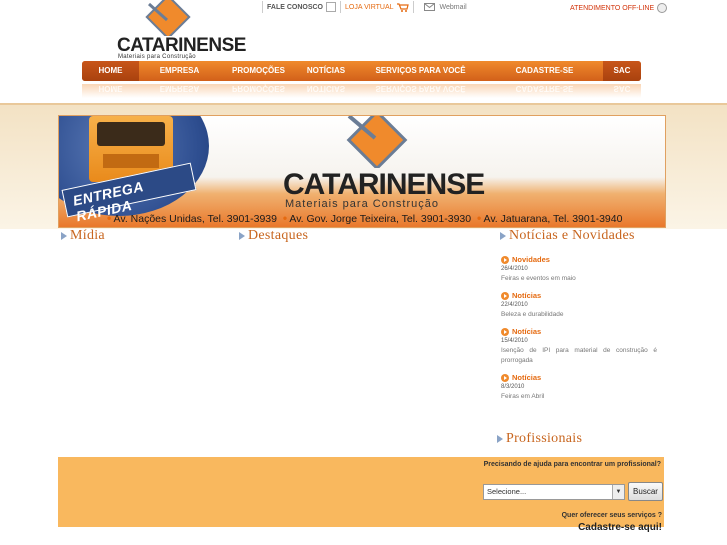 This screenshot has width=727, height=545. I want to click on top-links: FALE CONOSCO LOJA VIRTUAL Webmail, so click(366, 7).